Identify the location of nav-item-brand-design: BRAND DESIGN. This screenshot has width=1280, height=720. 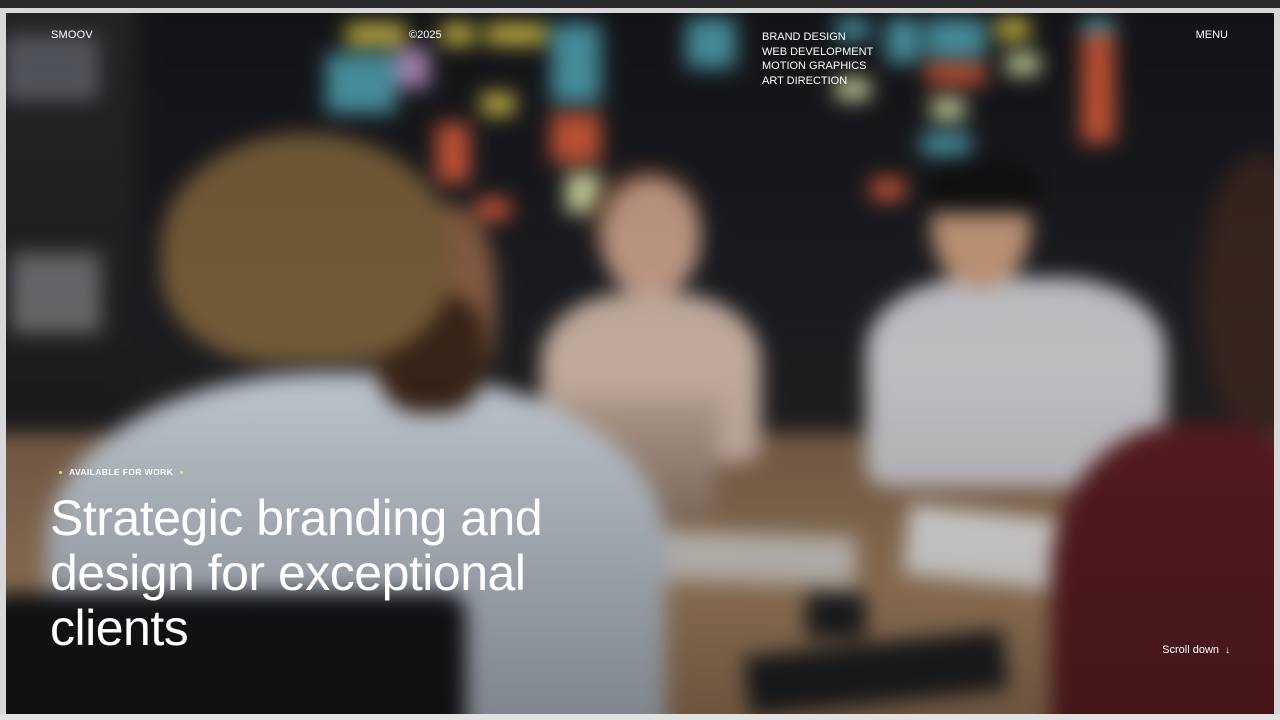
(817, 37).